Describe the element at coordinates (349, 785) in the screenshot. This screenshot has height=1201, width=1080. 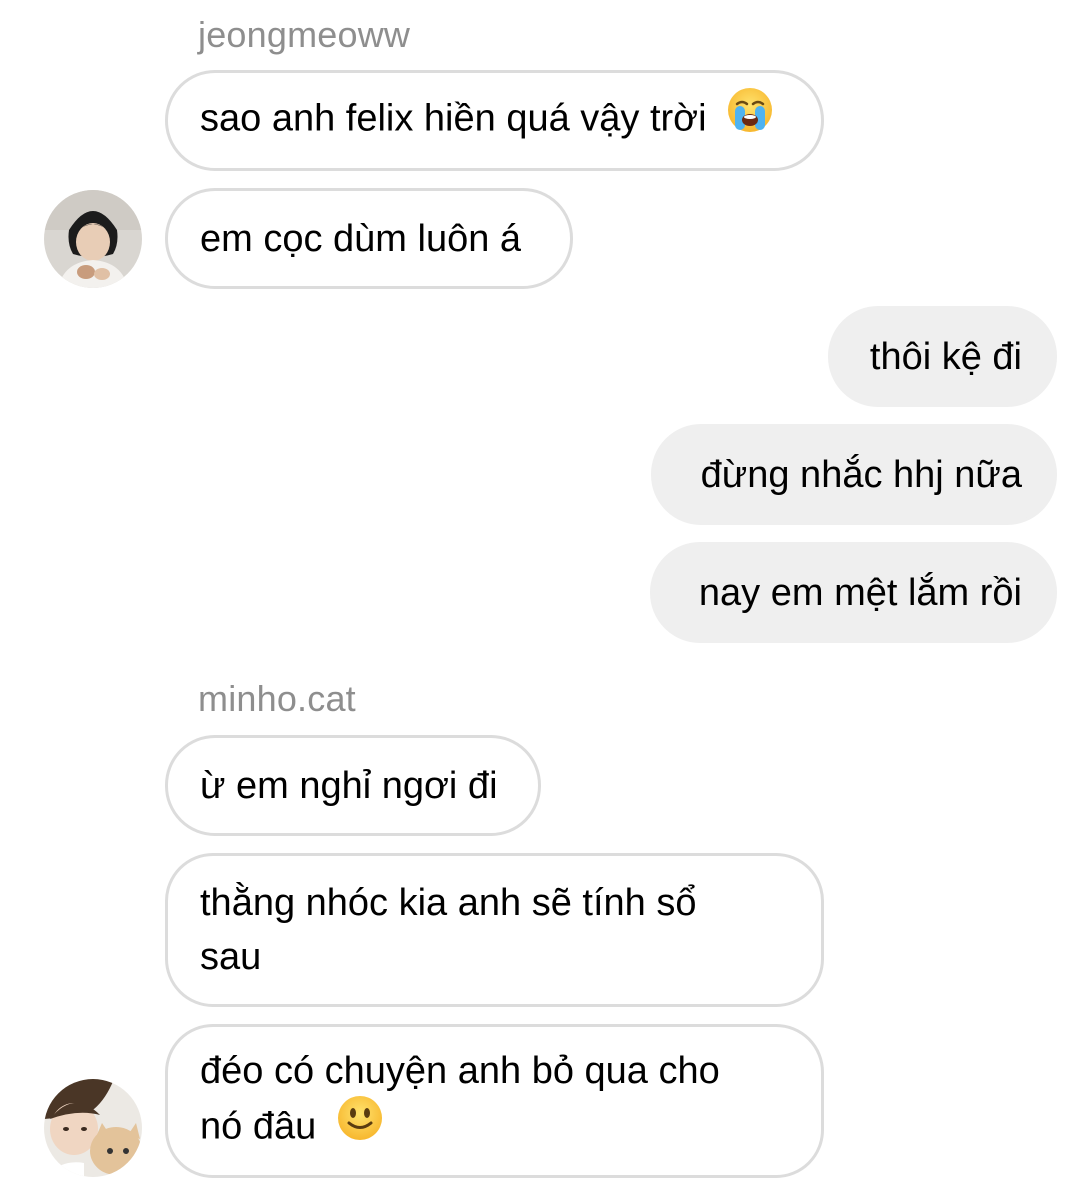
I see `message-text: ừ em nghỉ ngơi đi` at that location.